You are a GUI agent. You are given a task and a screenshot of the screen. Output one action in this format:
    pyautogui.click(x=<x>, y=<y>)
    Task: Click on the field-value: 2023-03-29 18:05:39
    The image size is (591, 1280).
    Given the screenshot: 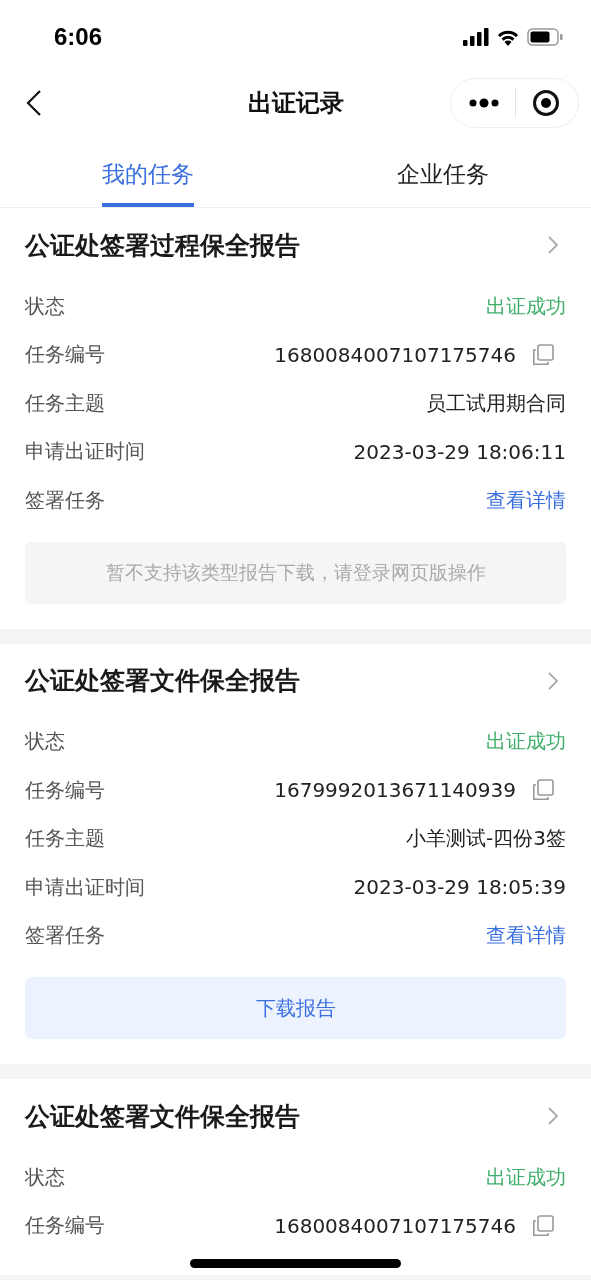 What is the action you would take?
    pyautogui.click(x=459, y=887)
    